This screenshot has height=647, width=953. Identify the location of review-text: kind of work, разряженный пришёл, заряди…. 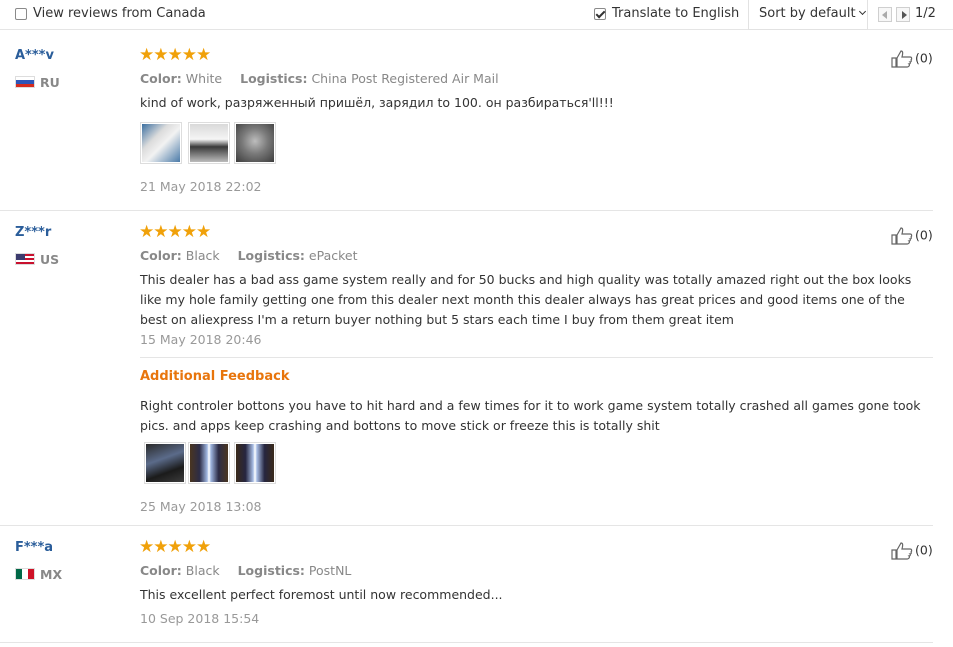
(377, 102).